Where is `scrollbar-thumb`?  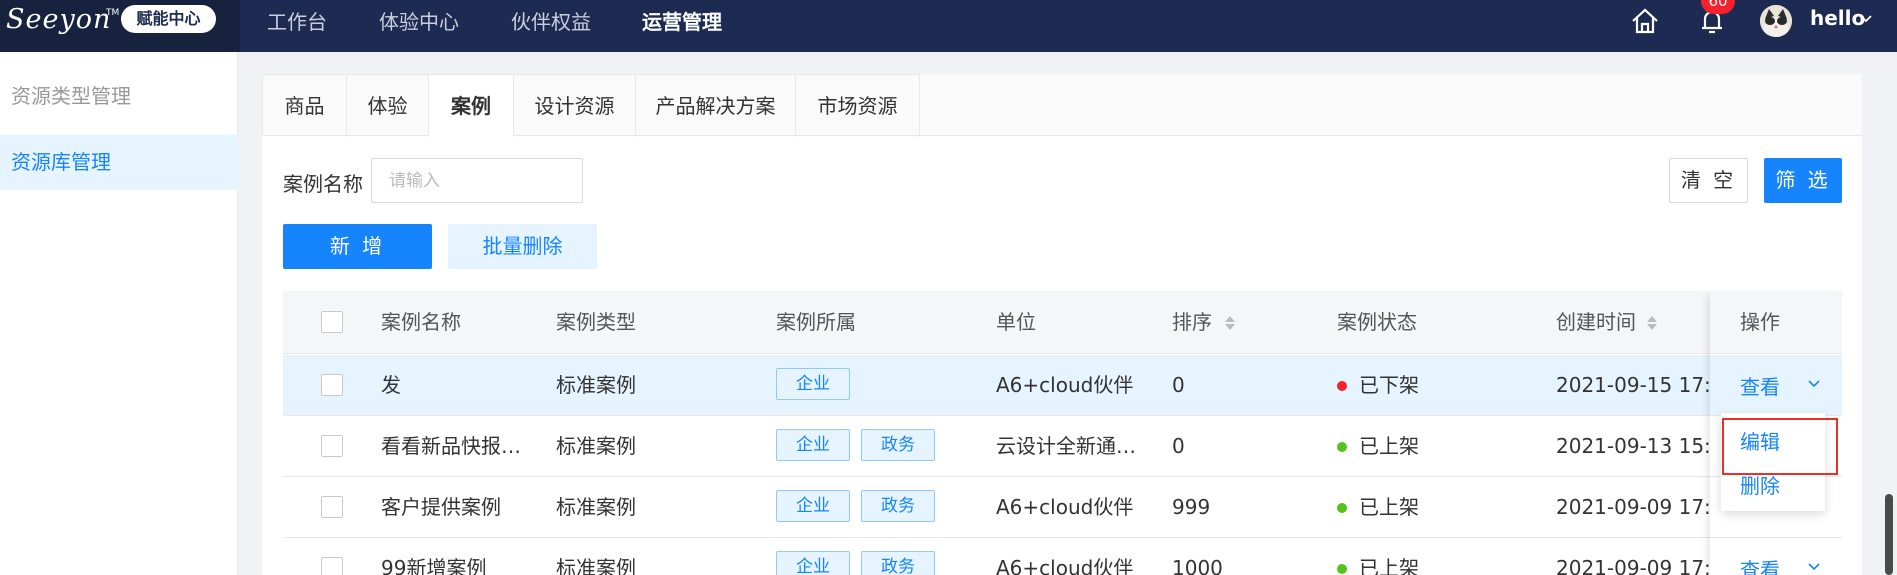
scrollbar-thumb is located at coordinates (1889, 534).